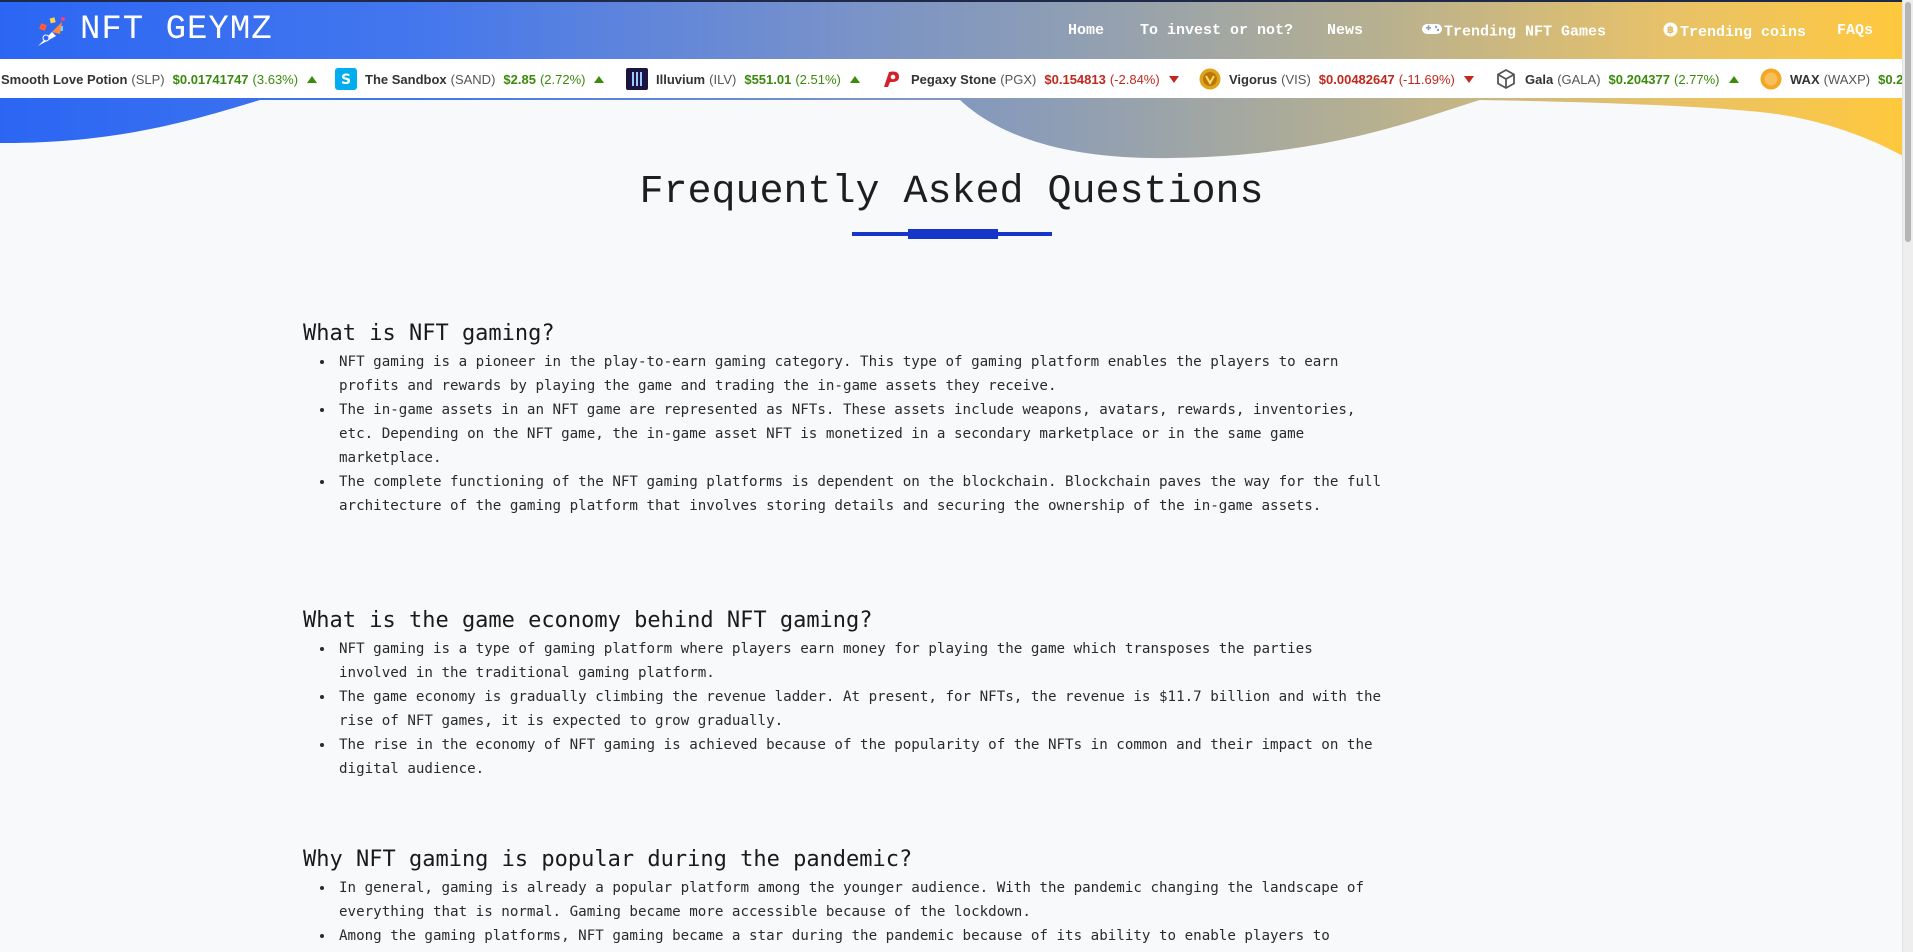  What do you see at coordinates (406, 79) in the screenshot?
I see `ticker-name: The Sandbox` at bounding box center [406, 79].